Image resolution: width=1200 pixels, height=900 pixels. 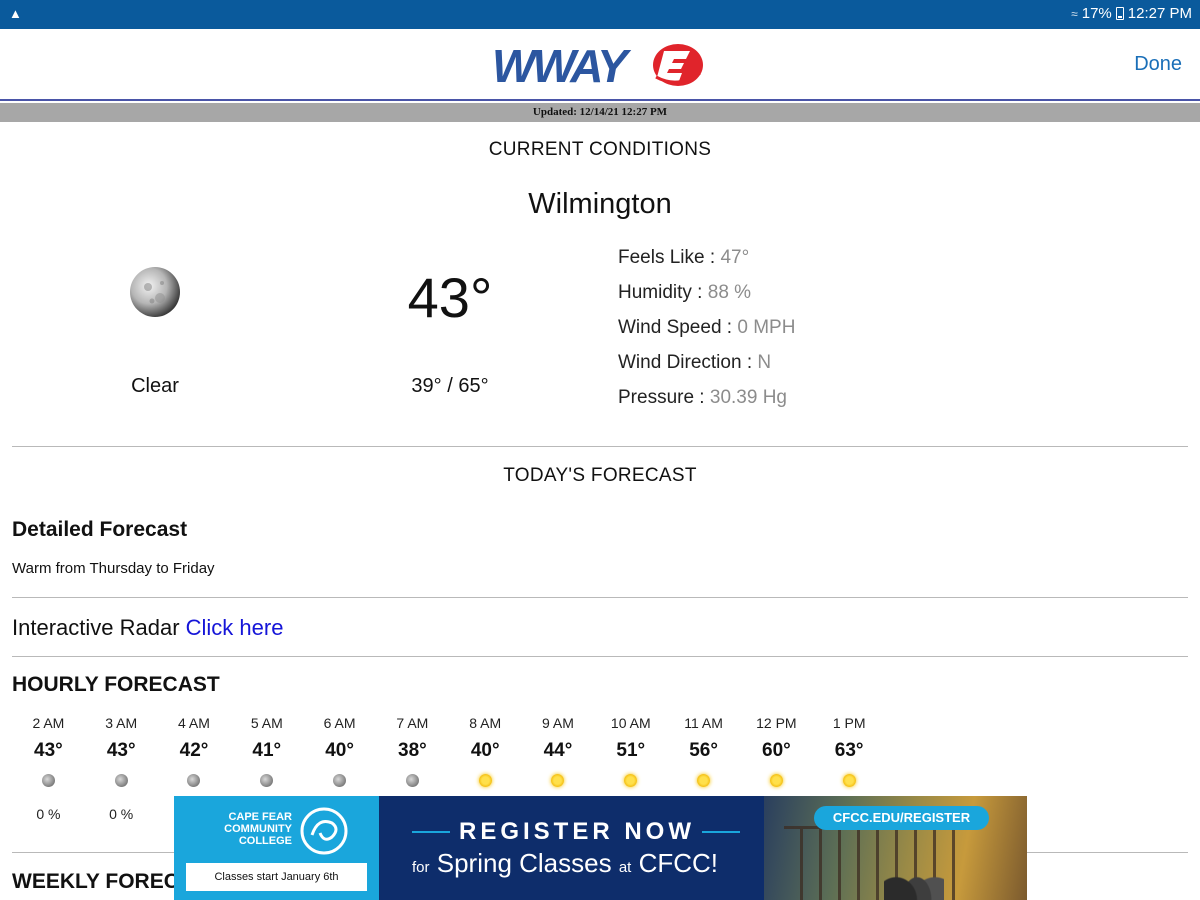 What do you see at coordinates (735, 257) in the screenshot?
I see `feels-like-value: 47°` at bounding box center [735, 257].